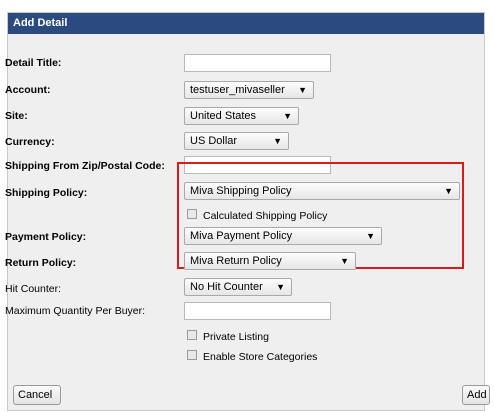 The height and width of the screenshot is (412, 494). What do you see at coordinates (246, 23) in the screenshot?
I see `dialog-header: Add Detail` at bounding box center [246, 23].